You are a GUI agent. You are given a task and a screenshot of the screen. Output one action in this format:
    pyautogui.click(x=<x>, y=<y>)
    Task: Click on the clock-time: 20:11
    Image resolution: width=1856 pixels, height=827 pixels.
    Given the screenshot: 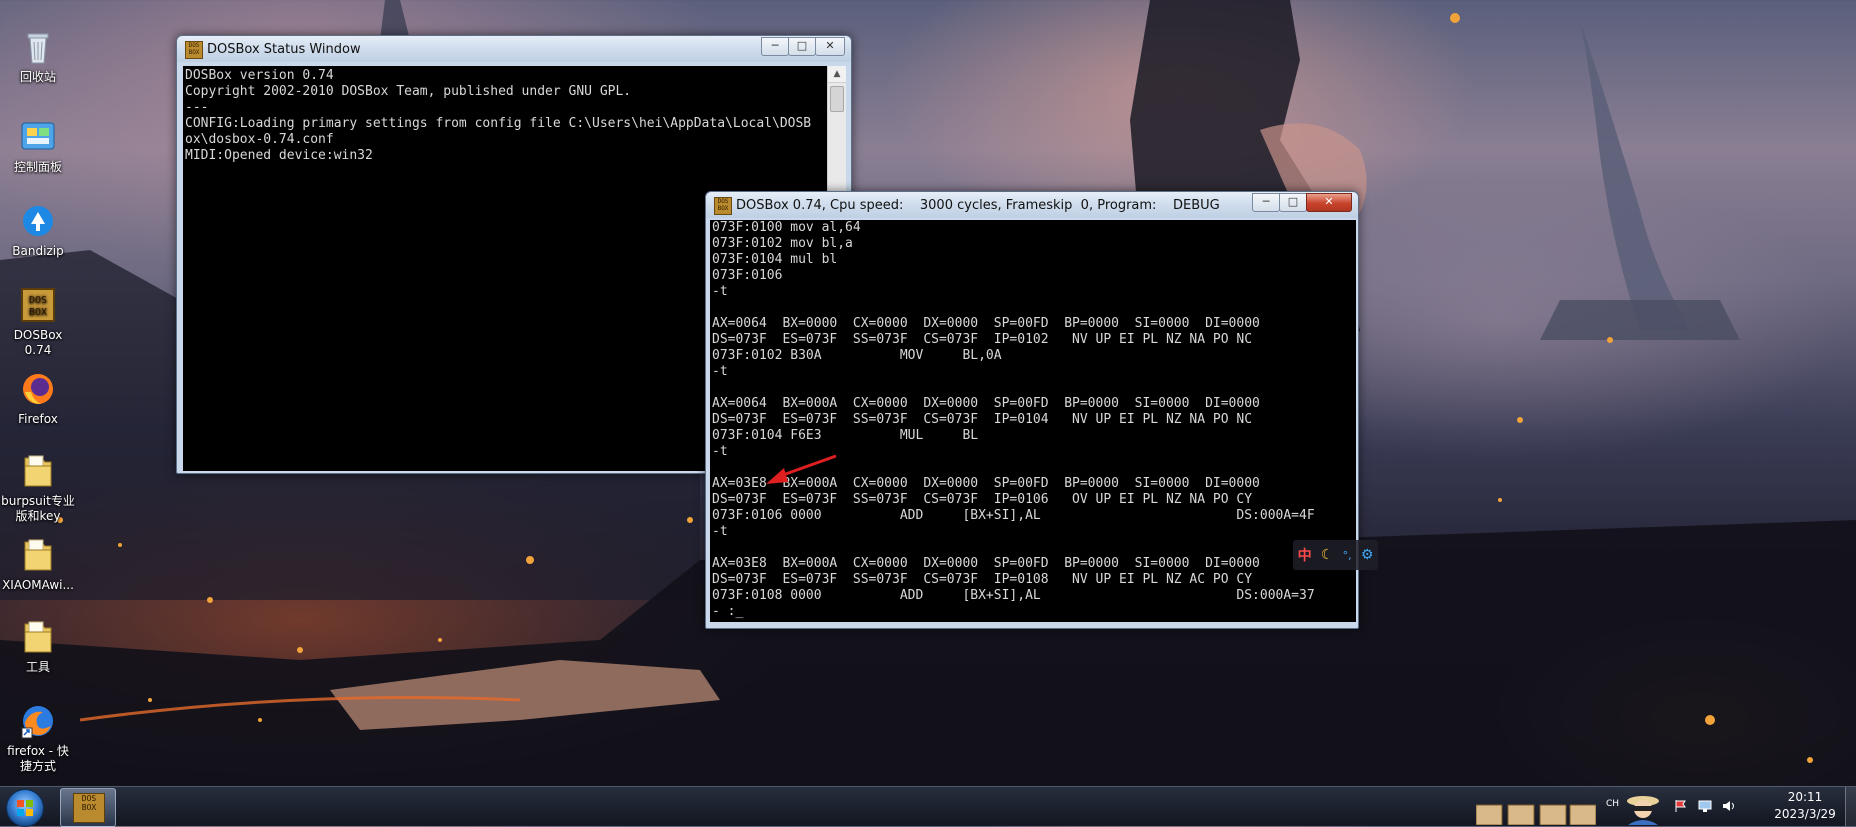 What is the action you would take?
    pyautogui.click(x=1805, y=797)
    